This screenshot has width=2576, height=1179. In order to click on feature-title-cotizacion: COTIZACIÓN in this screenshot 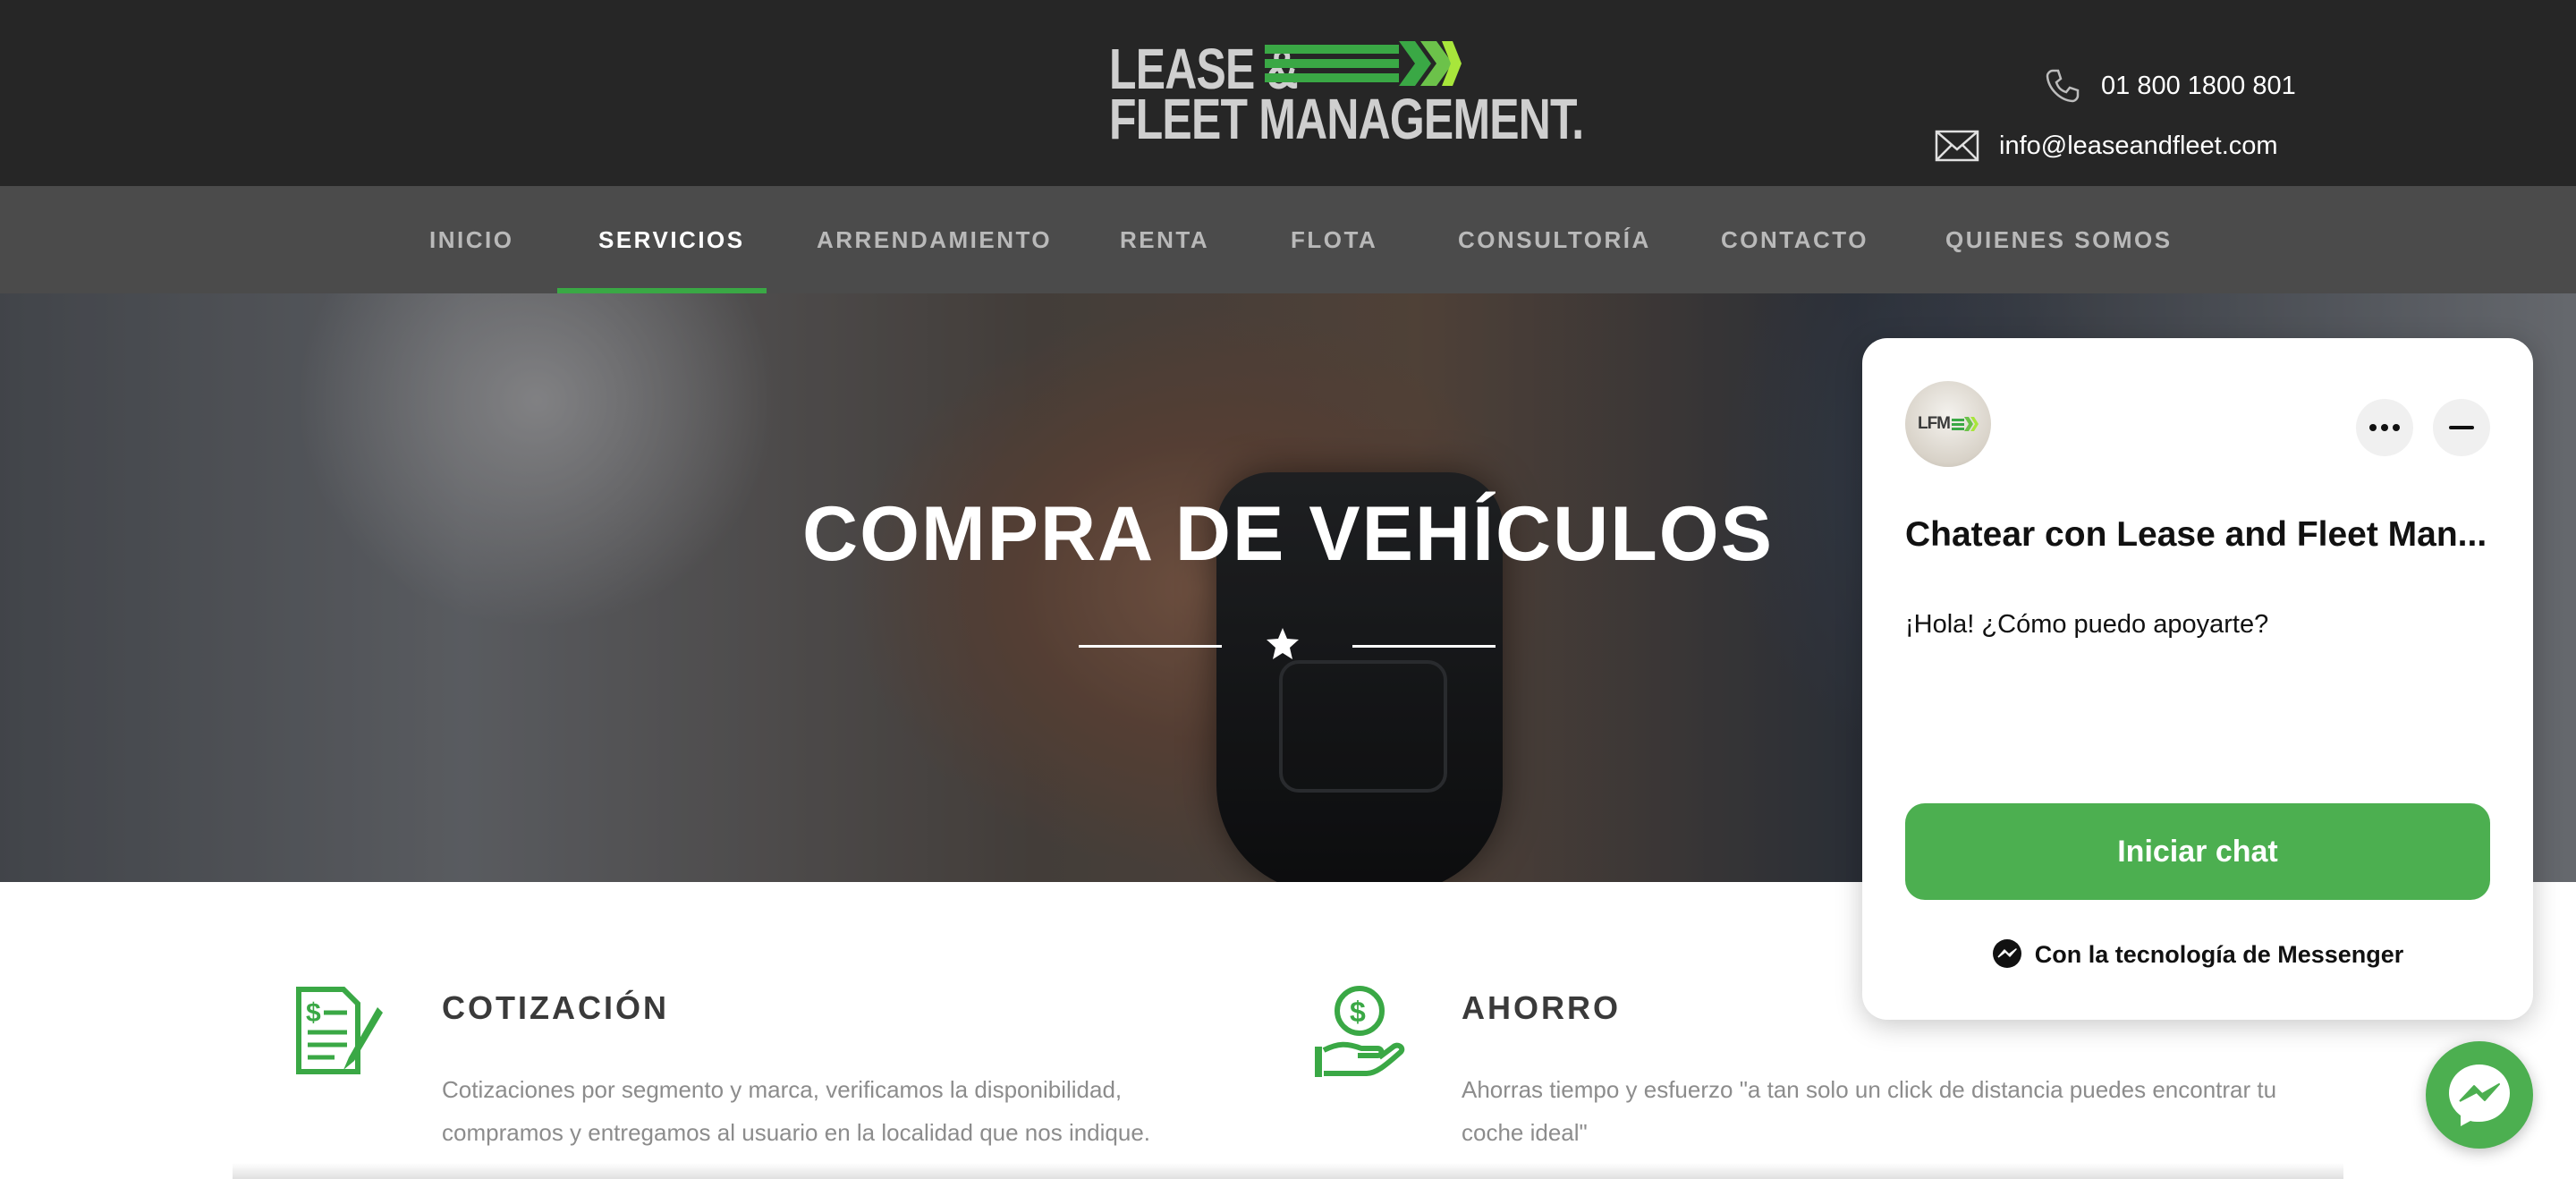, I will do `click(555, 1008)`.